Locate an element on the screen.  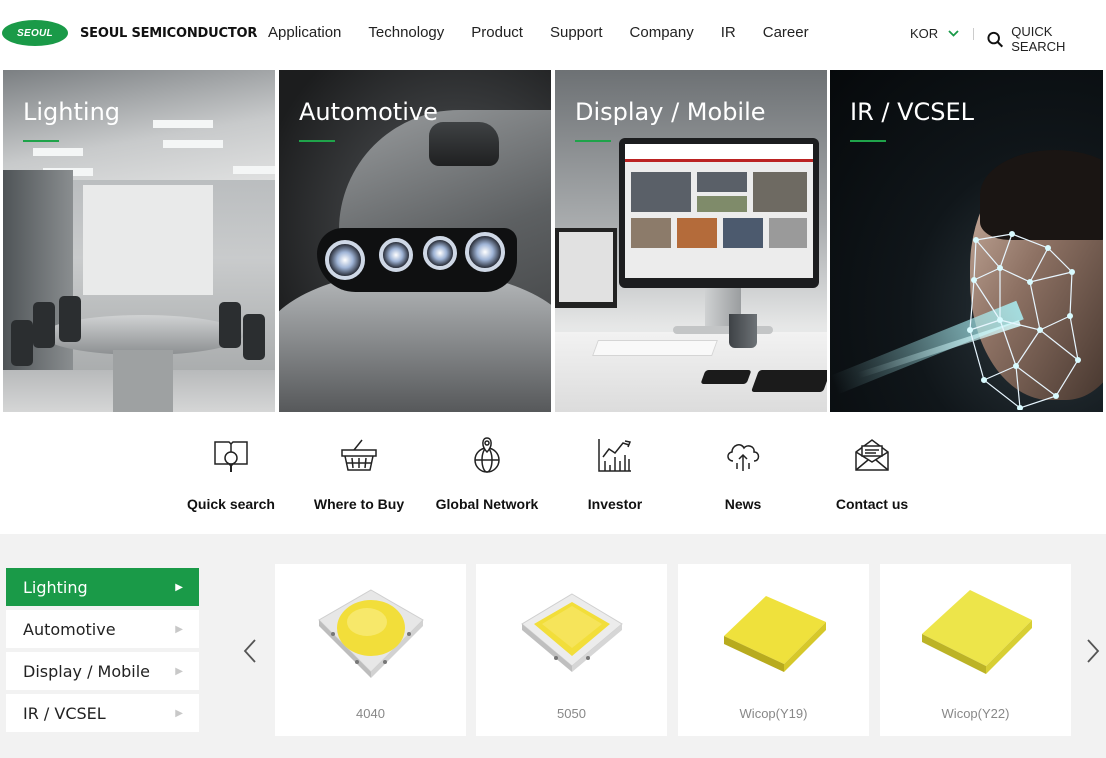
carousel-next-button is located at coordinates (1095, 653).